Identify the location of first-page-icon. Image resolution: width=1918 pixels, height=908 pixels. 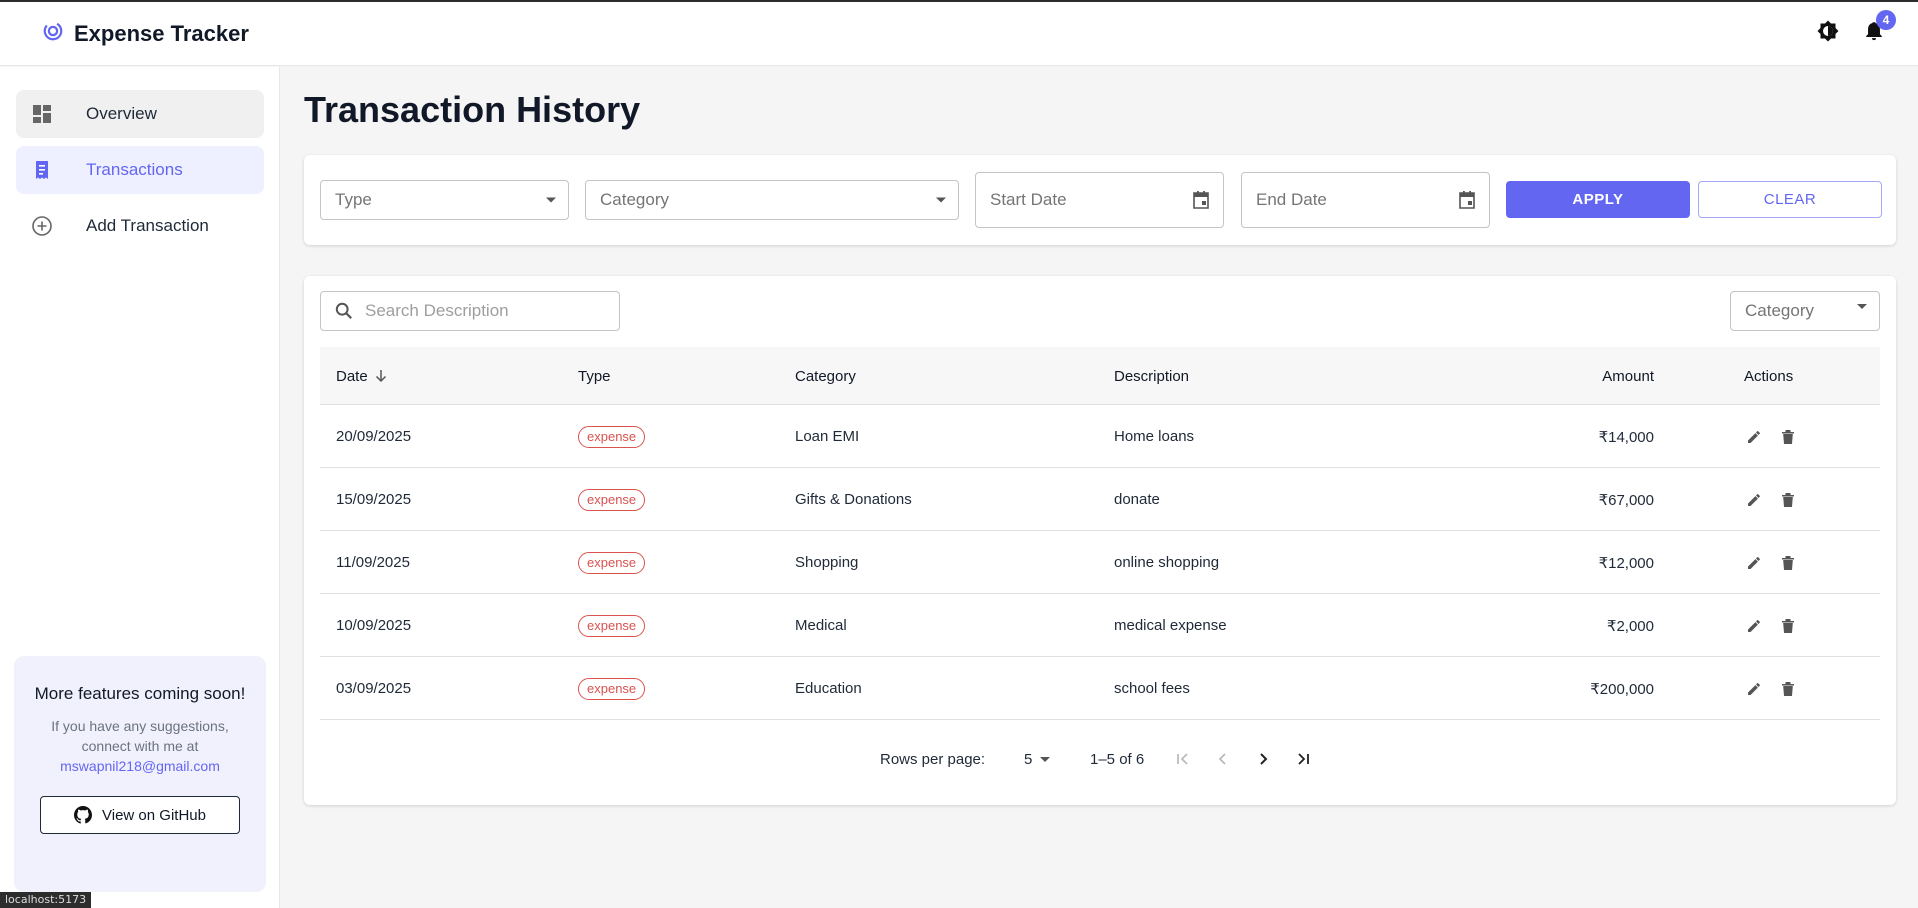
(1183, 759).